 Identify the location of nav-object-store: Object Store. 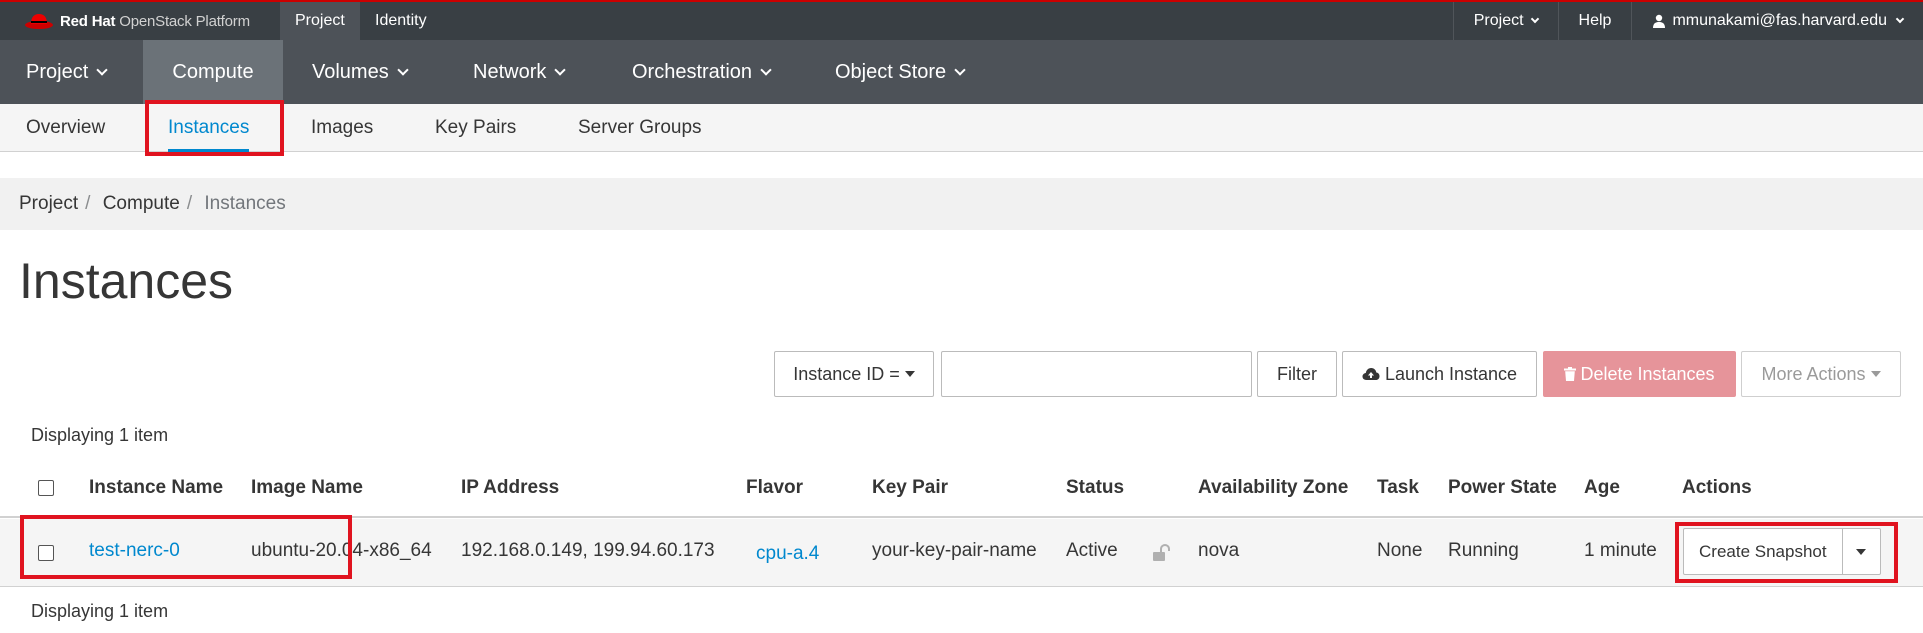
(899, 72).